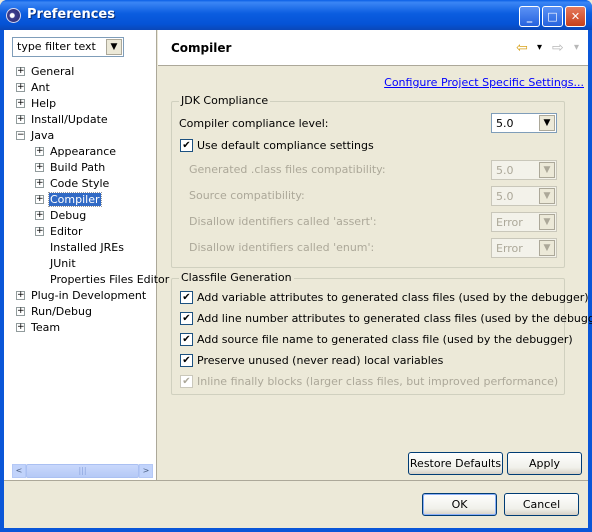 This screenshot has width=592, height=532. I want to click on tree-item-label: Run/Debug, so click(61, 311).